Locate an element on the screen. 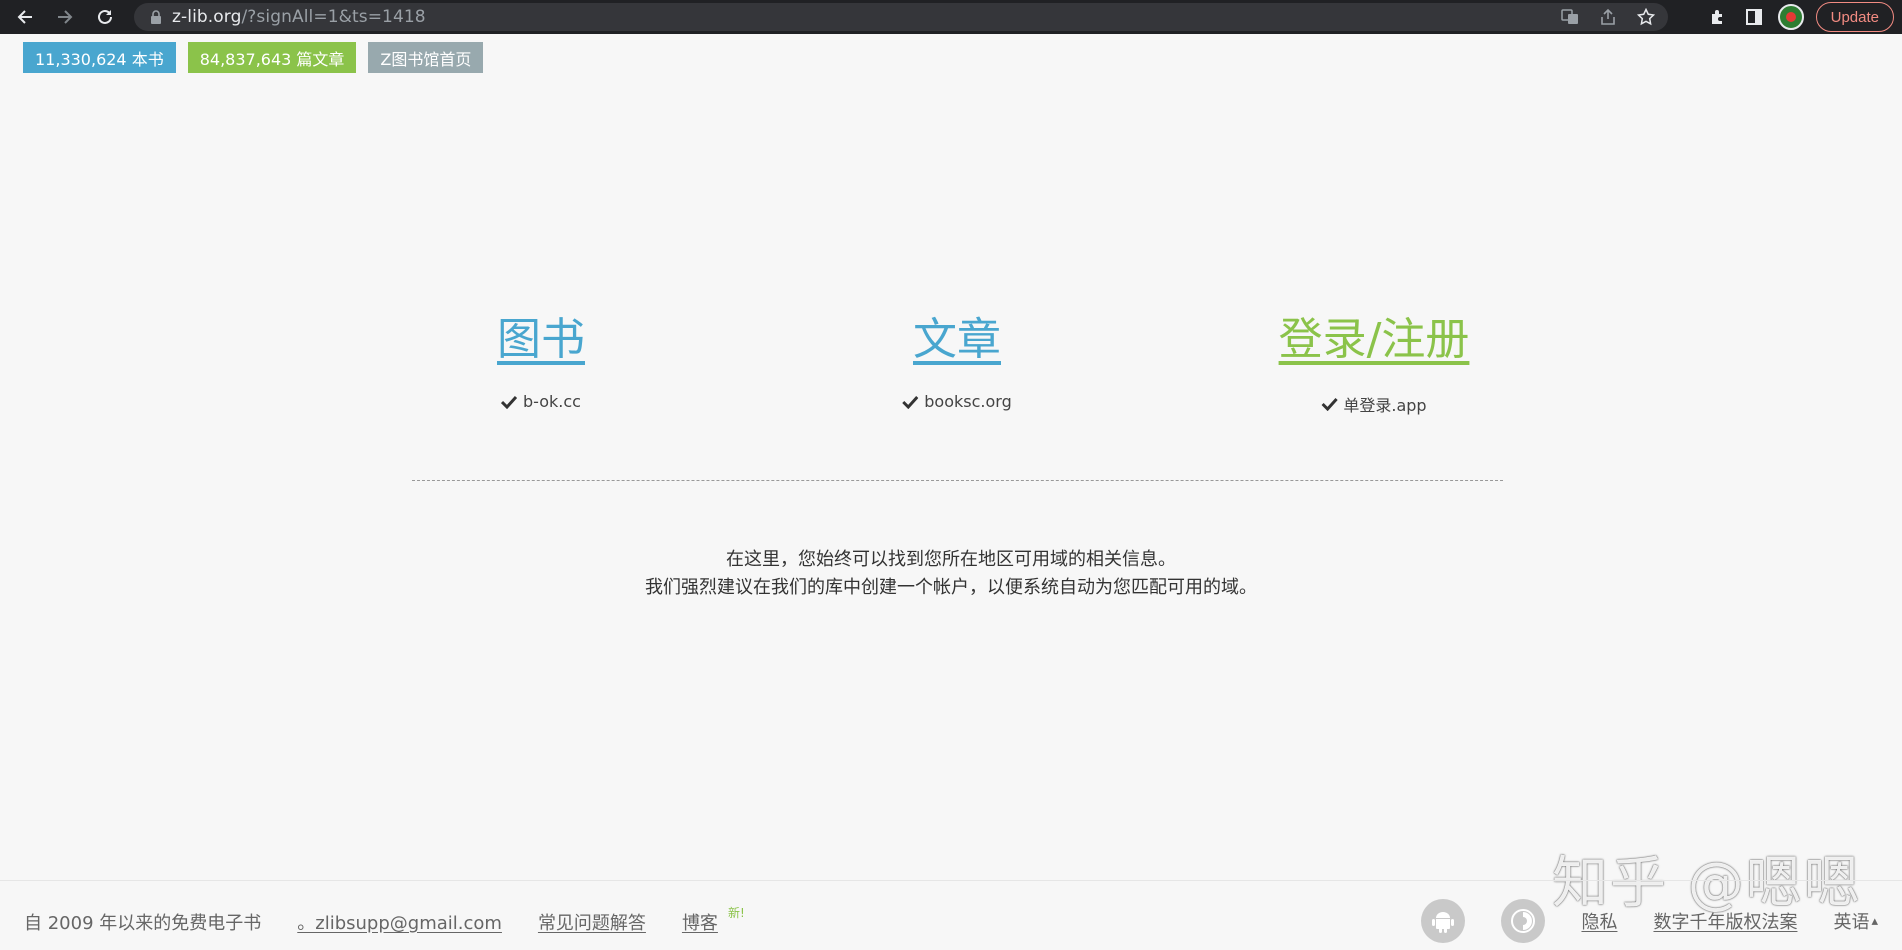  footer-since-text: 自 2009 年以来的免费电子书 is located at coordinates (143, 923).